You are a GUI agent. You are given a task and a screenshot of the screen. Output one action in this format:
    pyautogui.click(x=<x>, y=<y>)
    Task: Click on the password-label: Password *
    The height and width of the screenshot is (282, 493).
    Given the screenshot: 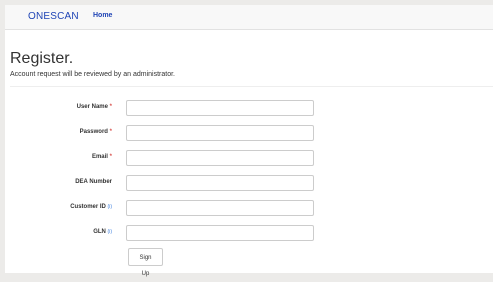 What is the action you would take?
    pyautogui.click(x=96, y=132)
    